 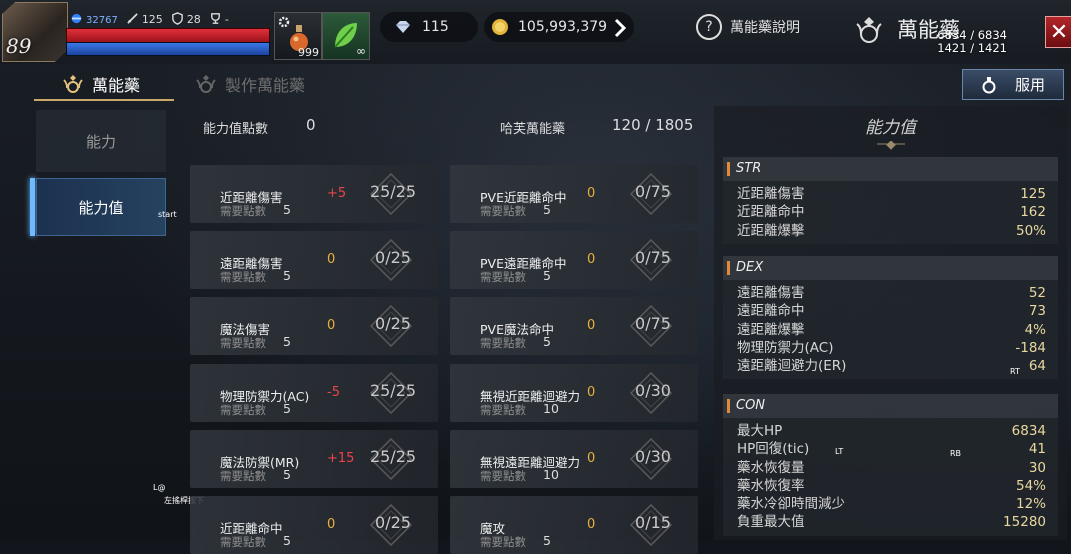 I want to click on stat-row-value: 6834, so click(x=1028, y=431).